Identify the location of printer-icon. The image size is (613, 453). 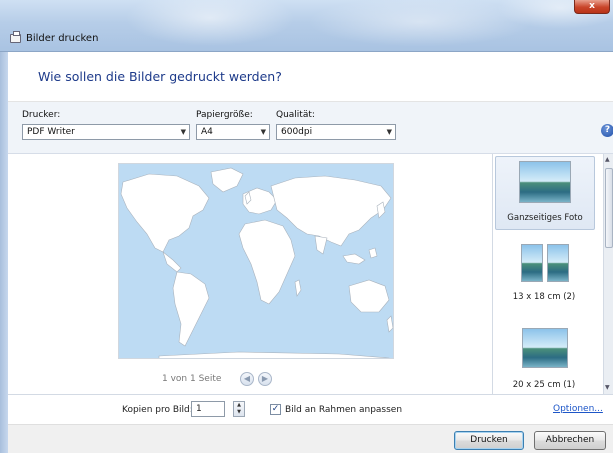
(15, 37).